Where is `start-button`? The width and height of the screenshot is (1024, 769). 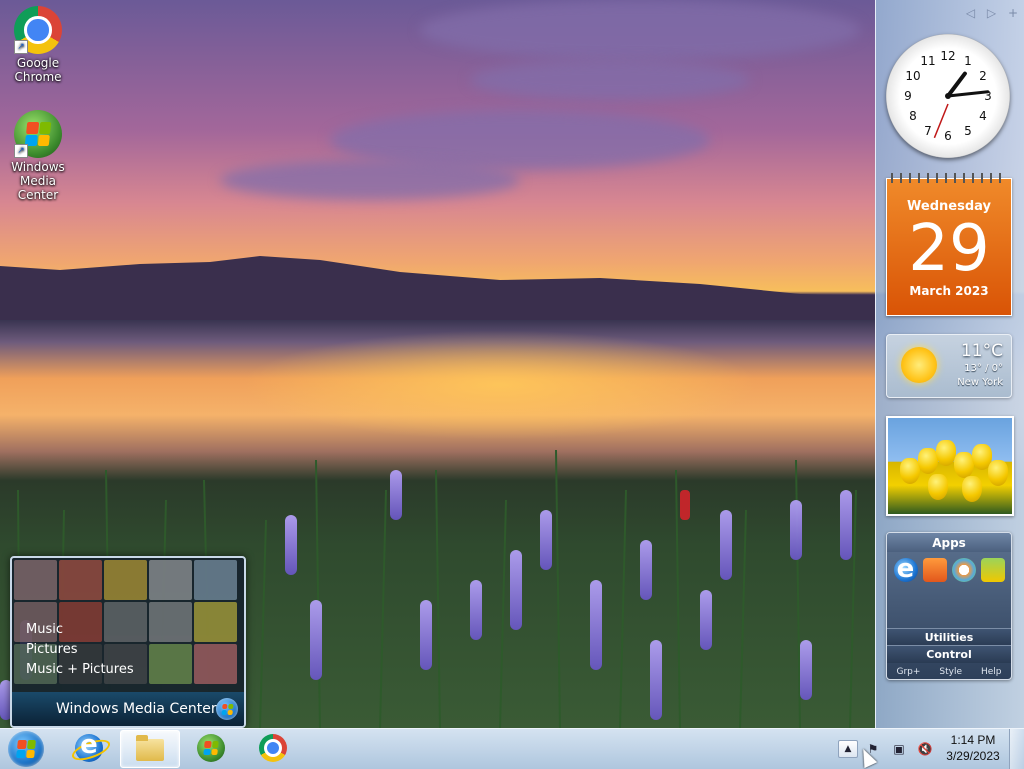
start-button is located at coordinates (26, 749).